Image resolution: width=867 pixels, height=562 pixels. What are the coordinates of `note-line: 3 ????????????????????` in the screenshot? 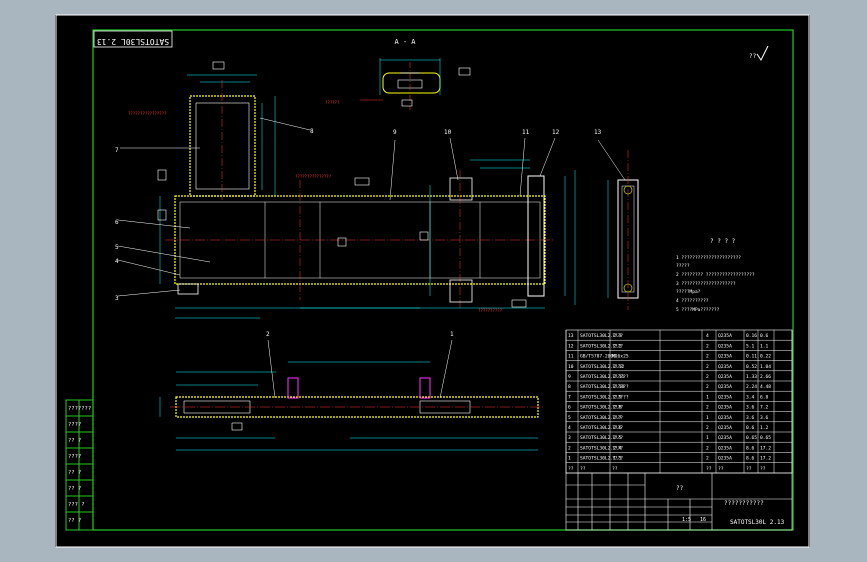 It's located at (706, 284).